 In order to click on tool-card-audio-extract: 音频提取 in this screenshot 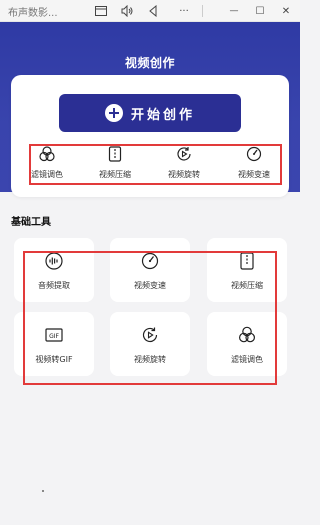, I will do `click(54, 270)`.